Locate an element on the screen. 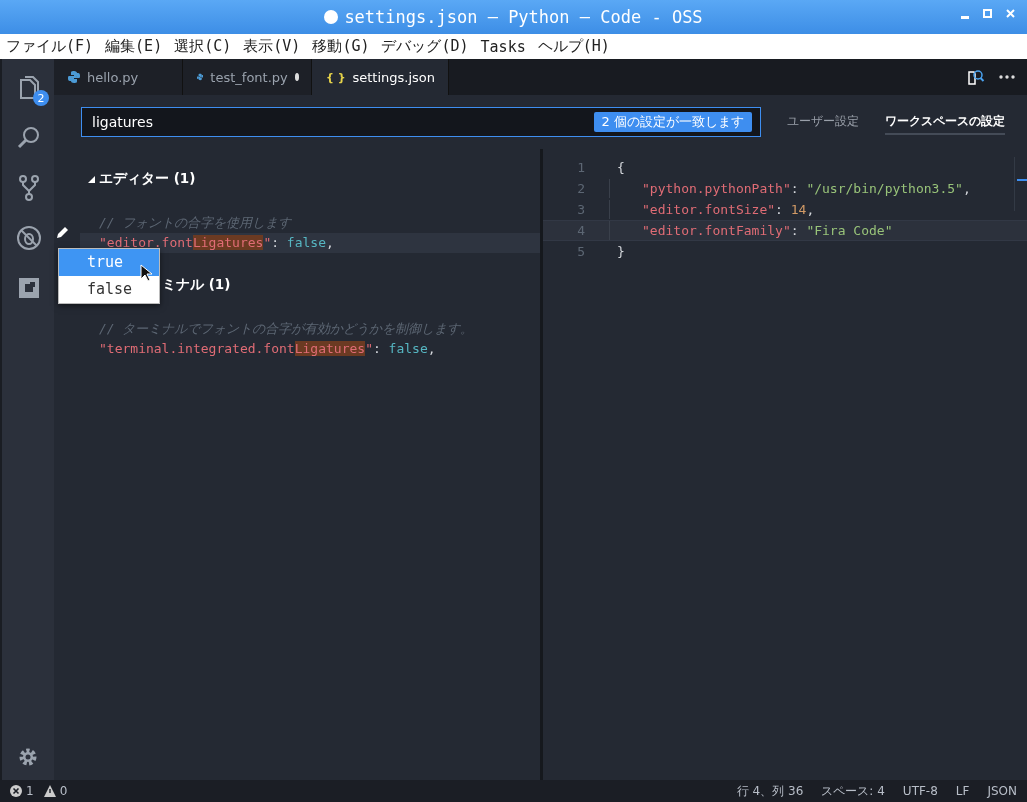 The image size is (1027, 802). setting-comment: // フォントの合字を使用します is located at coordinates (195, 223).